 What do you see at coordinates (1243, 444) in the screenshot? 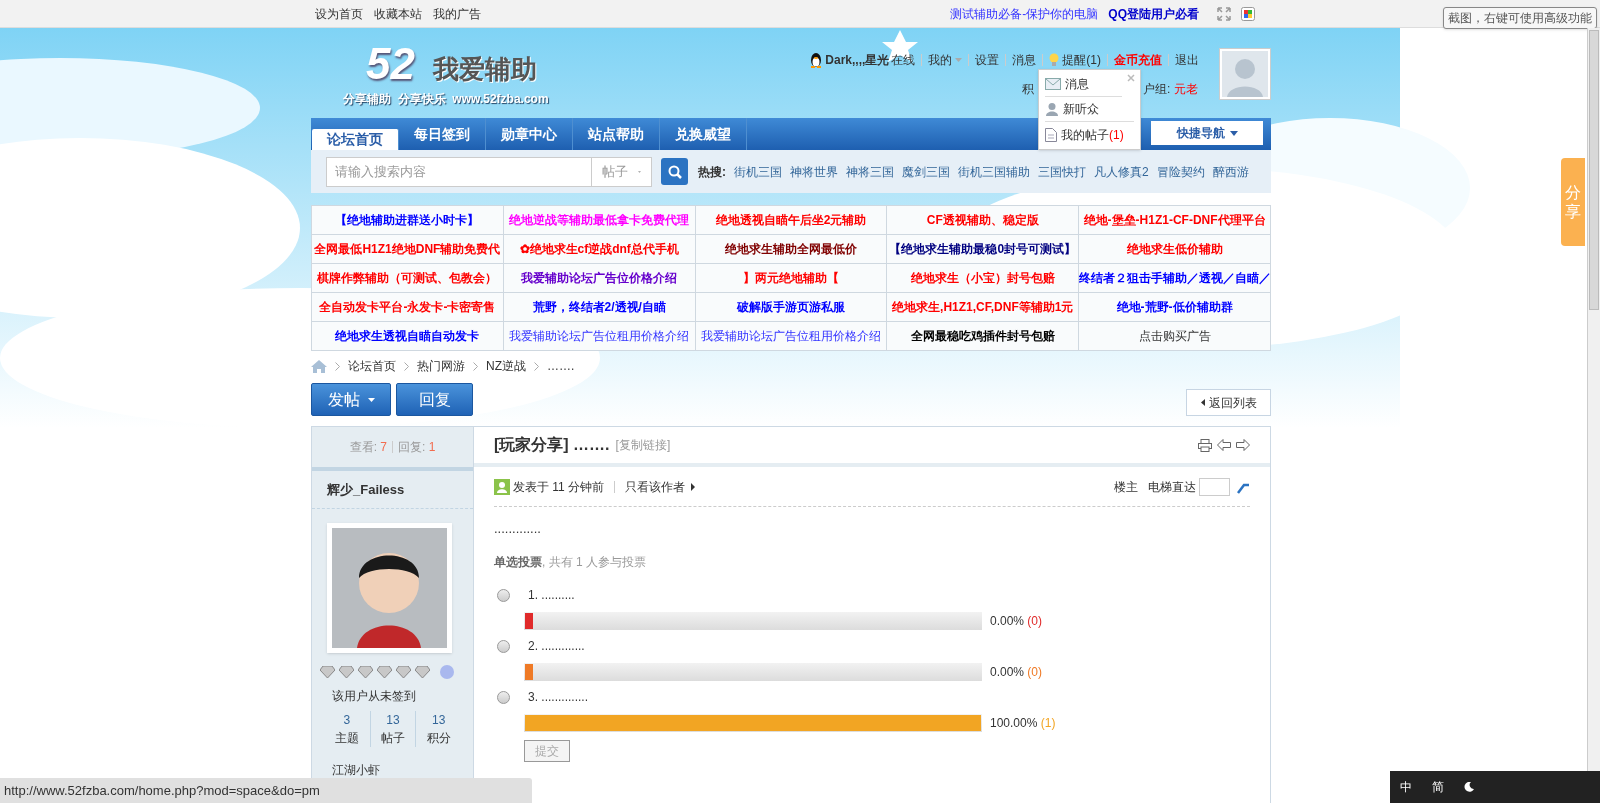
I see `next-icon` at bounding box center [1243, 444].